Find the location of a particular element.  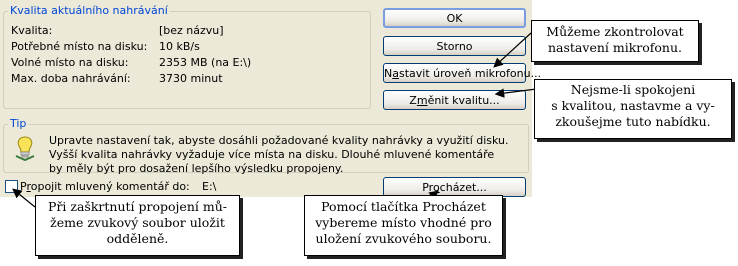

mic-callout-text: Můžeme zkontrolovat nastavení mikrofonu. is located at coordinates (615, 39).